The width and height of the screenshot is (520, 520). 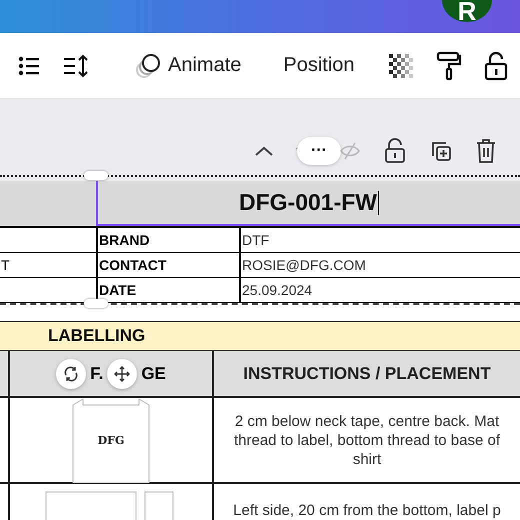 What do you see at coordinates (367, 510) in the screenshot?
I see `instruction-text: Left side, 20 cm from the bottom, label p` at bounding box center [367, 510].